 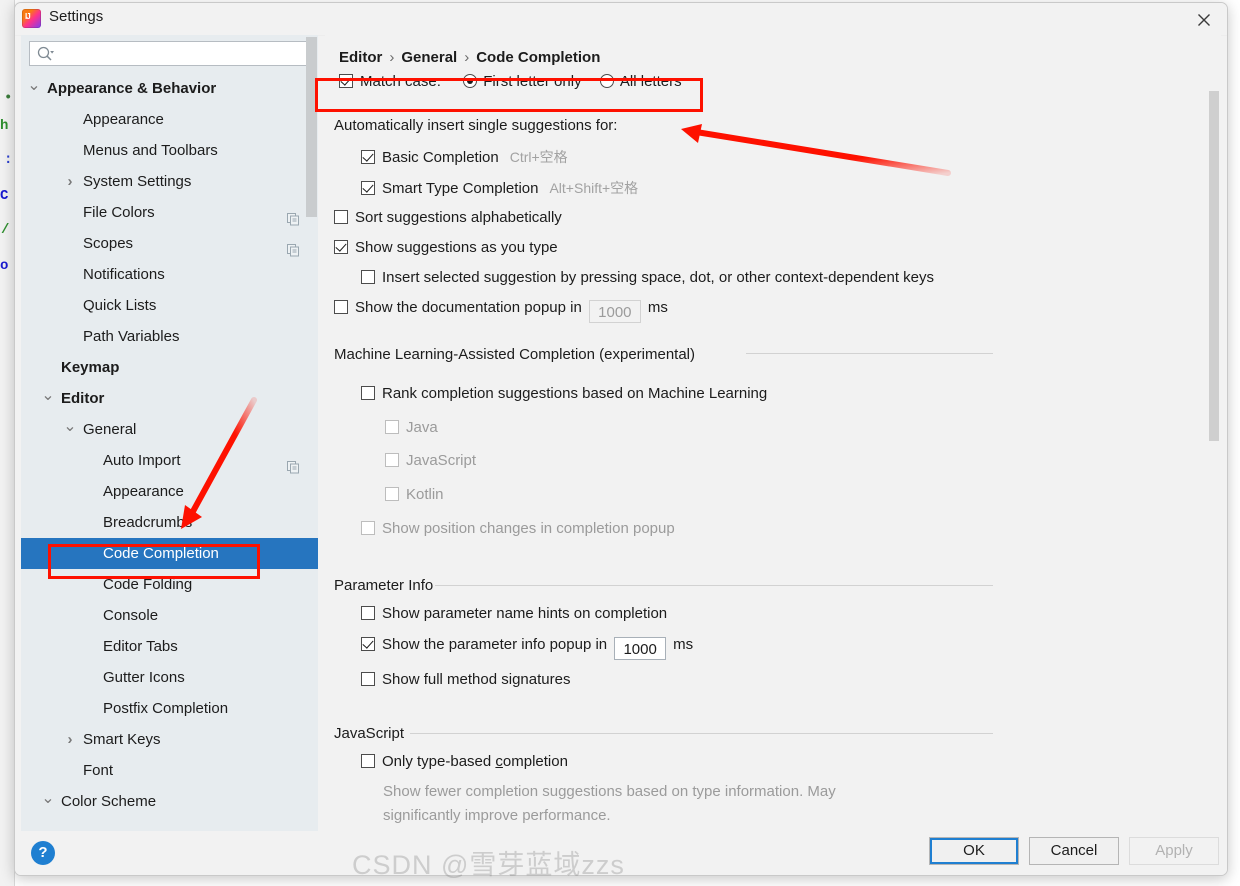 I want to click on first-letter-only-radio, so click(x=470, y=81).